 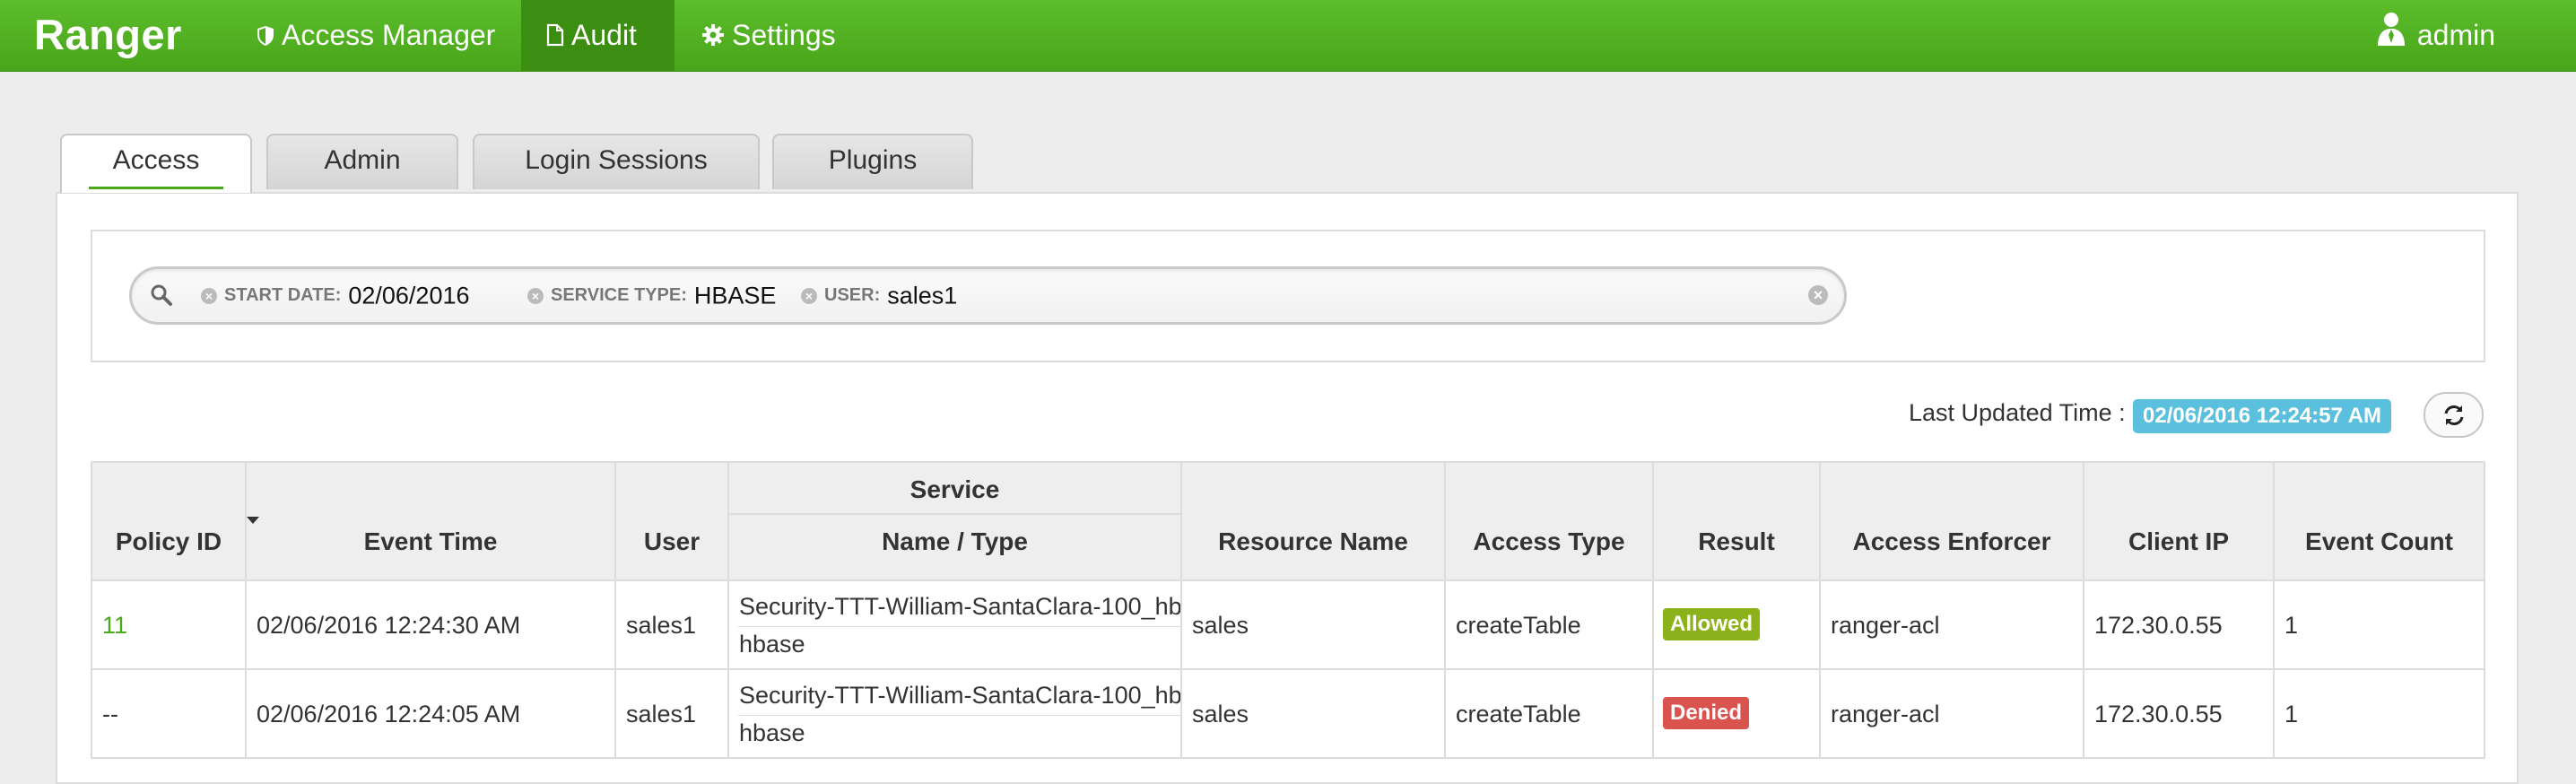 What do you see at coordinates (1549, 714) in the screenshot?
I see `table-row-2-access-type: createTable` at bounding box center [1549, 714].